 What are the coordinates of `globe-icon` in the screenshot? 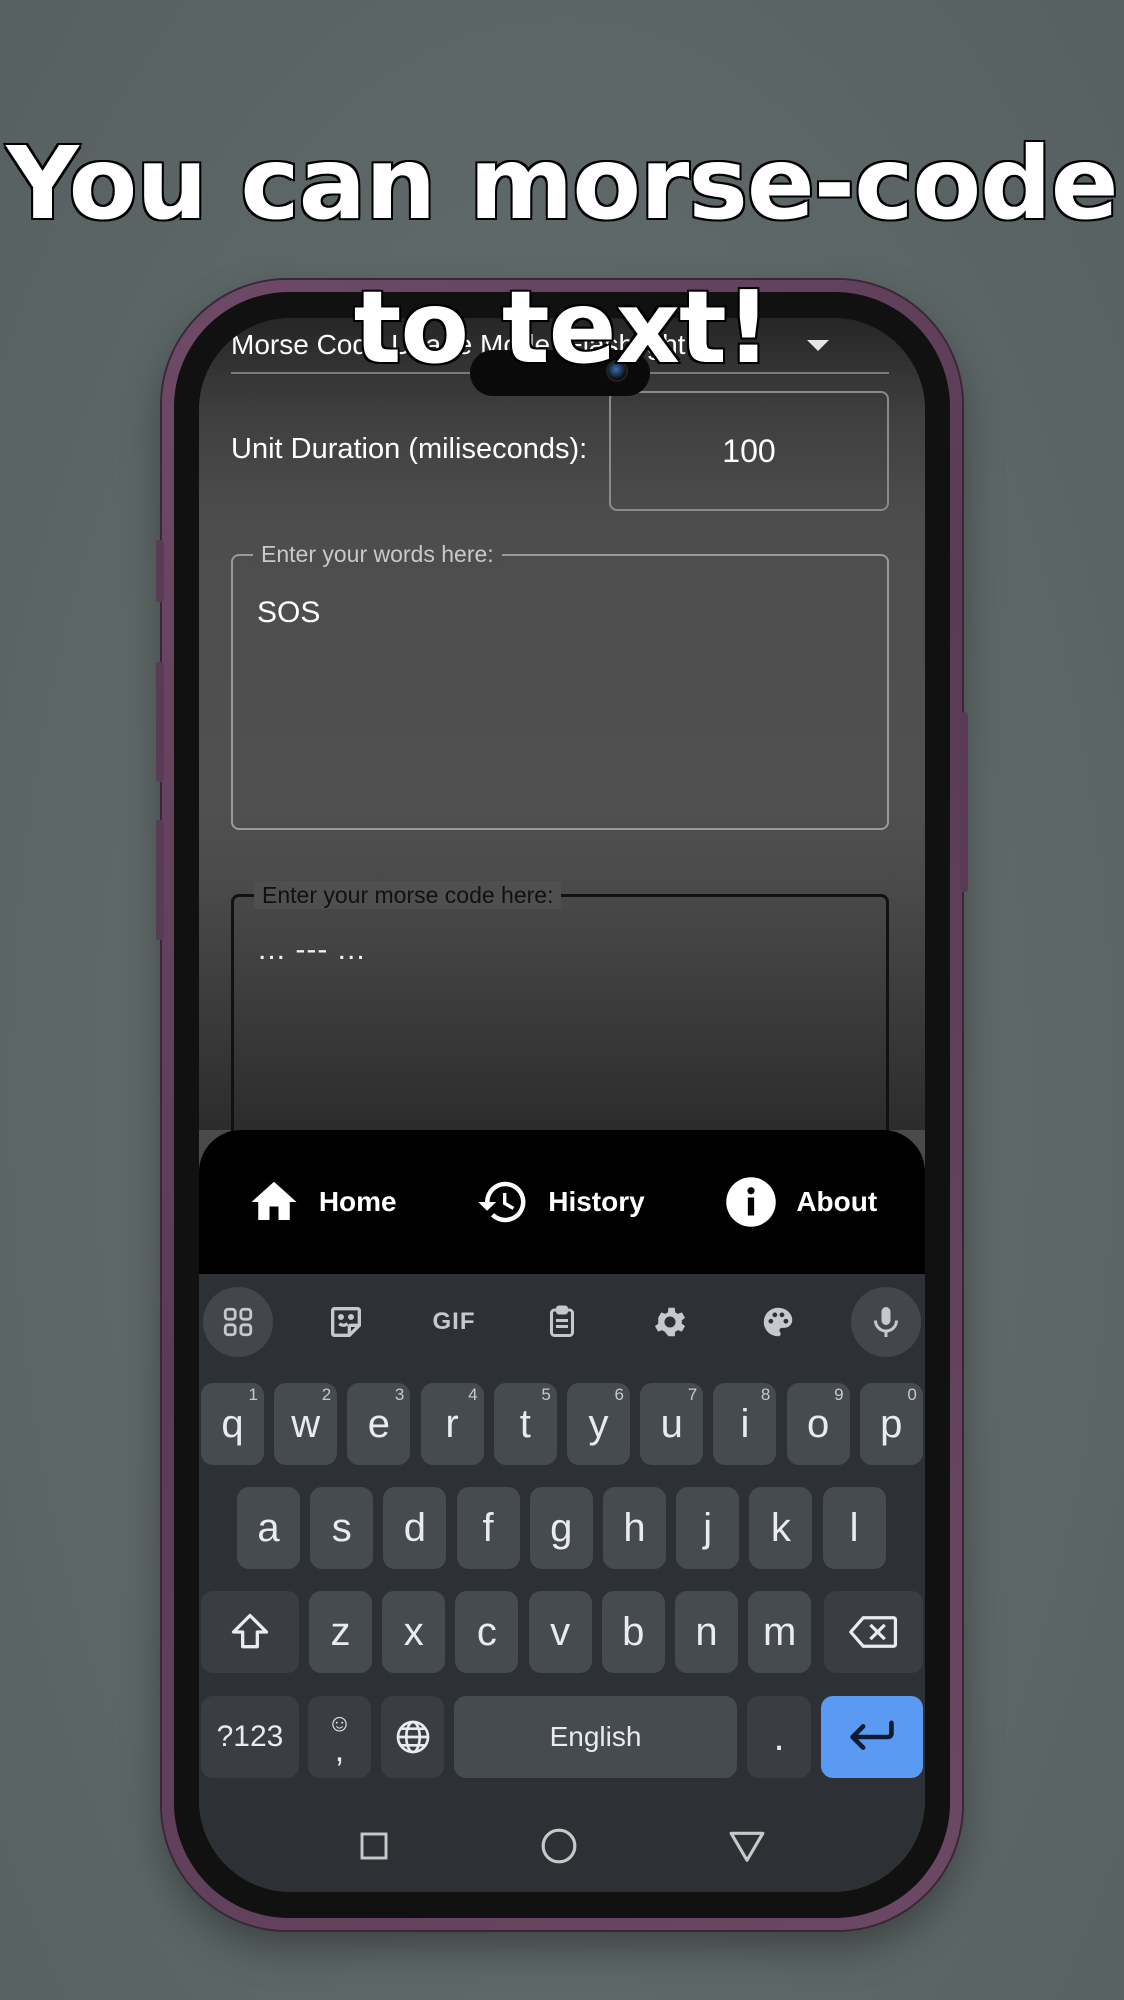 It's located at (412, 1737).